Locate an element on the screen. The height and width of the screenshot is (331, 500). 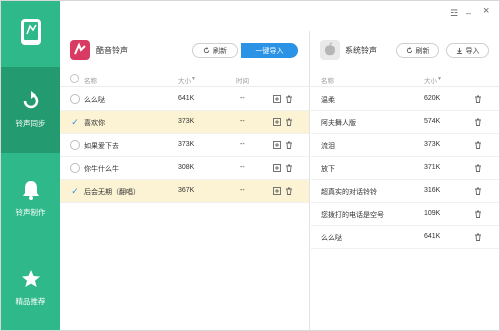
ringtone-name: 喜欢你 is located at coordinates (94, 123).